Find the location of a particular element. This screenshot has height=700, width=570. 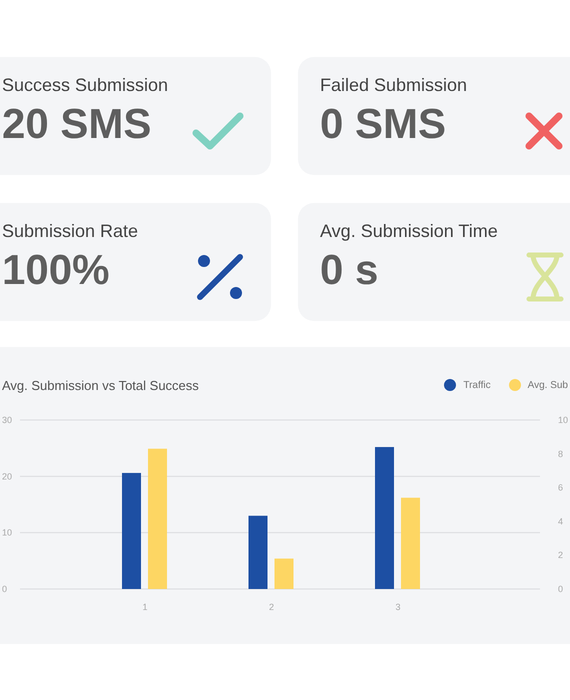

close-icon is located at coordinates (544, 131).